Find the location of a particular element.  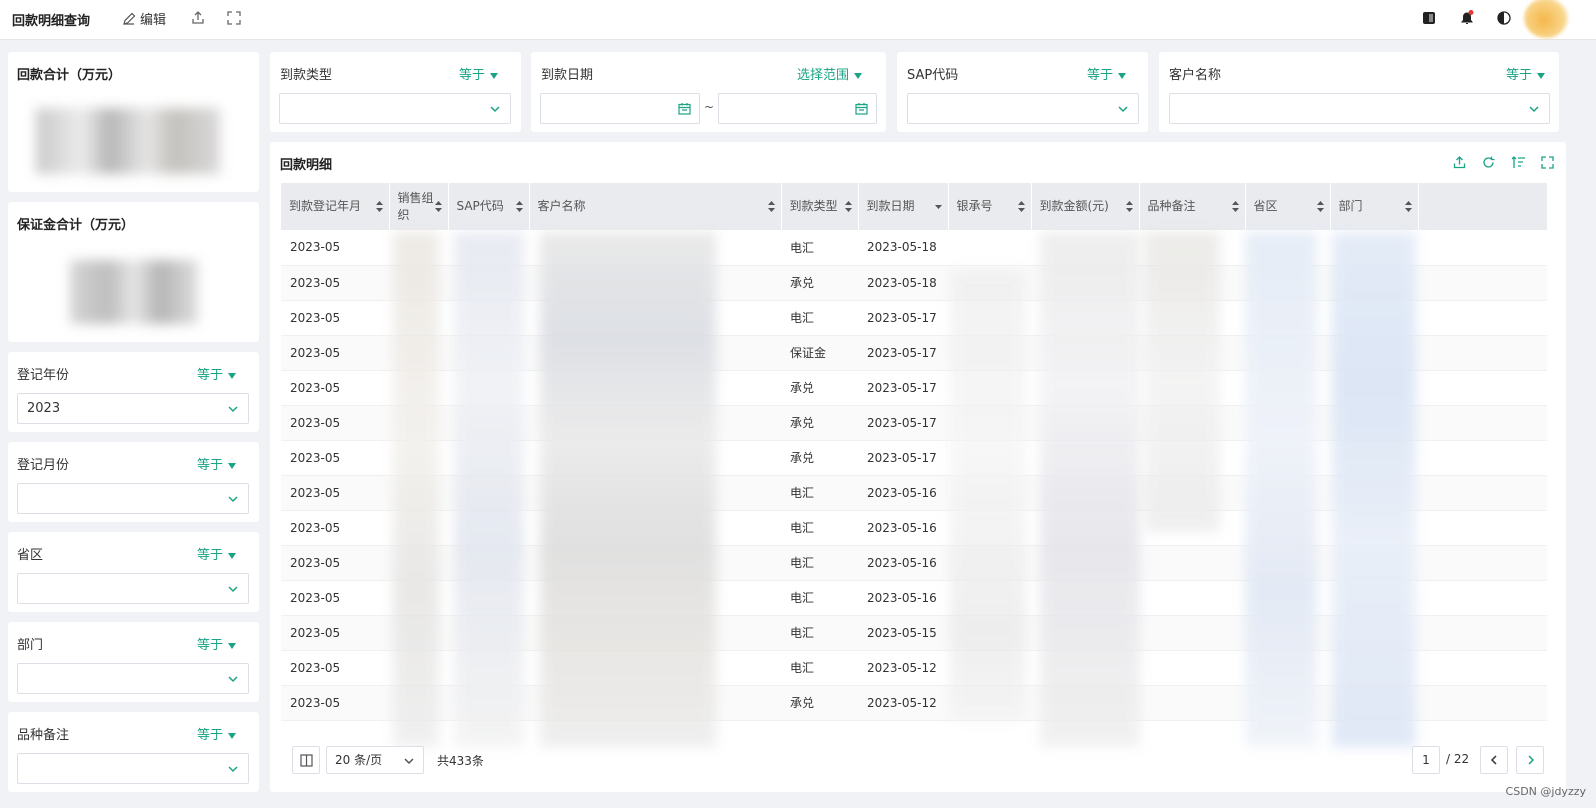

col-header: 省区 is located at coordinates (1288, 206).